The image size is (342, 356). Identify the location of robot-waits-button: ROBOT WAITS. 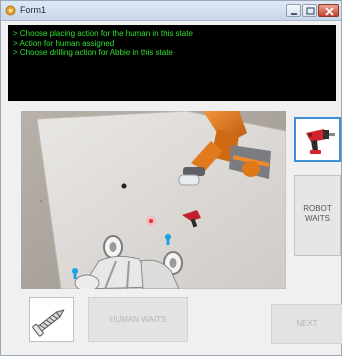
(317, 215).